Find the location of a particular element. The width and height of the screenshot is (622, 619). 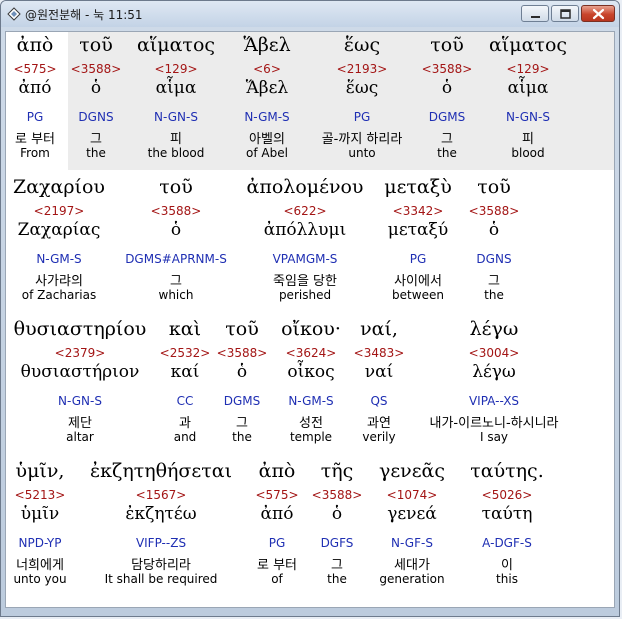

parsing-code: NPD-YP is located at coordinates (40, 543).